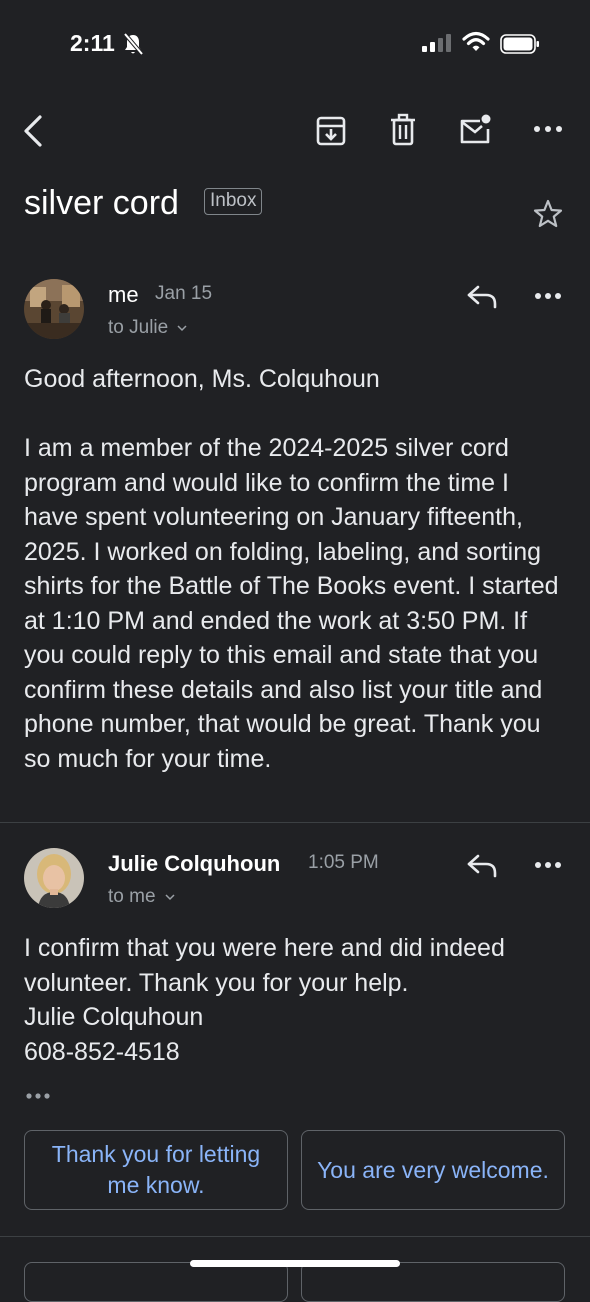 The height and width of the screenshot is (1302, 590). I want to click on star-icon, so click(548, 214).